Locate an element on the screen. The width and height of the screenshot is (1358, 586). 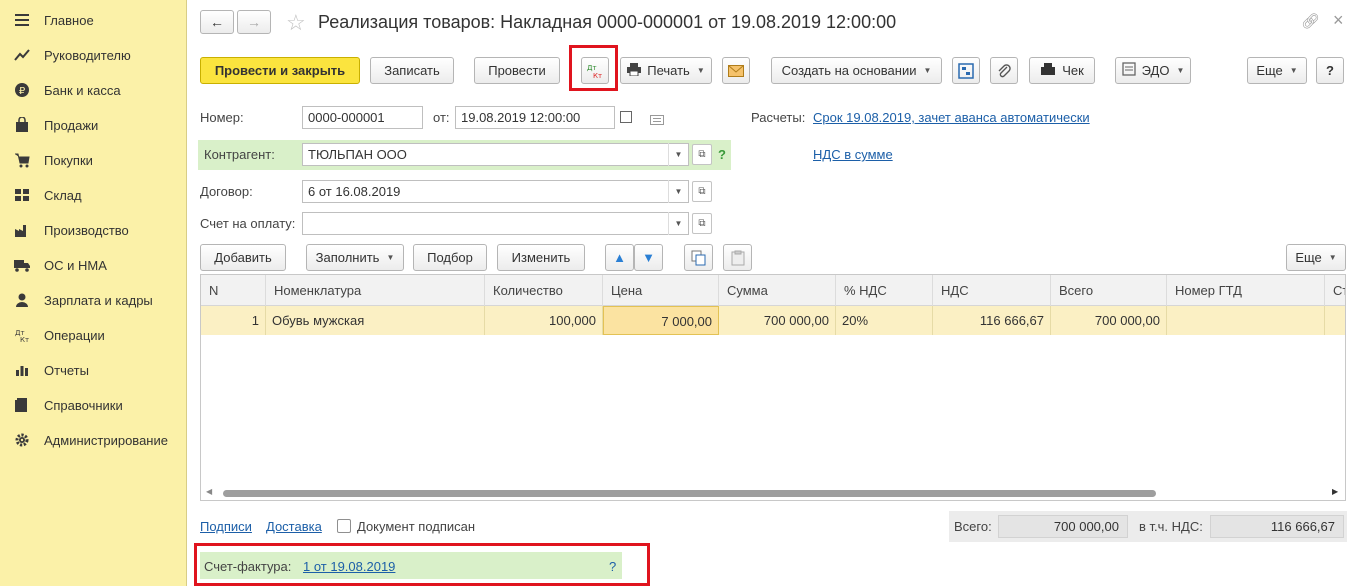
scroll-right-icon: ▶ is located at coordinates (1335, 491).